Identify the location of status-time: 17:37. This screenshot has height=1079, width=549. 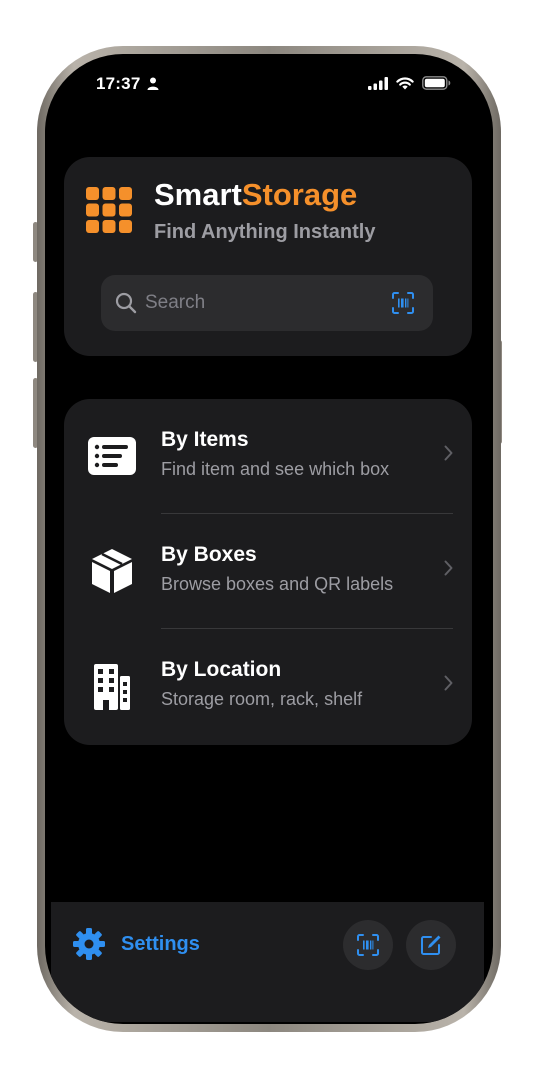
(118, 83).